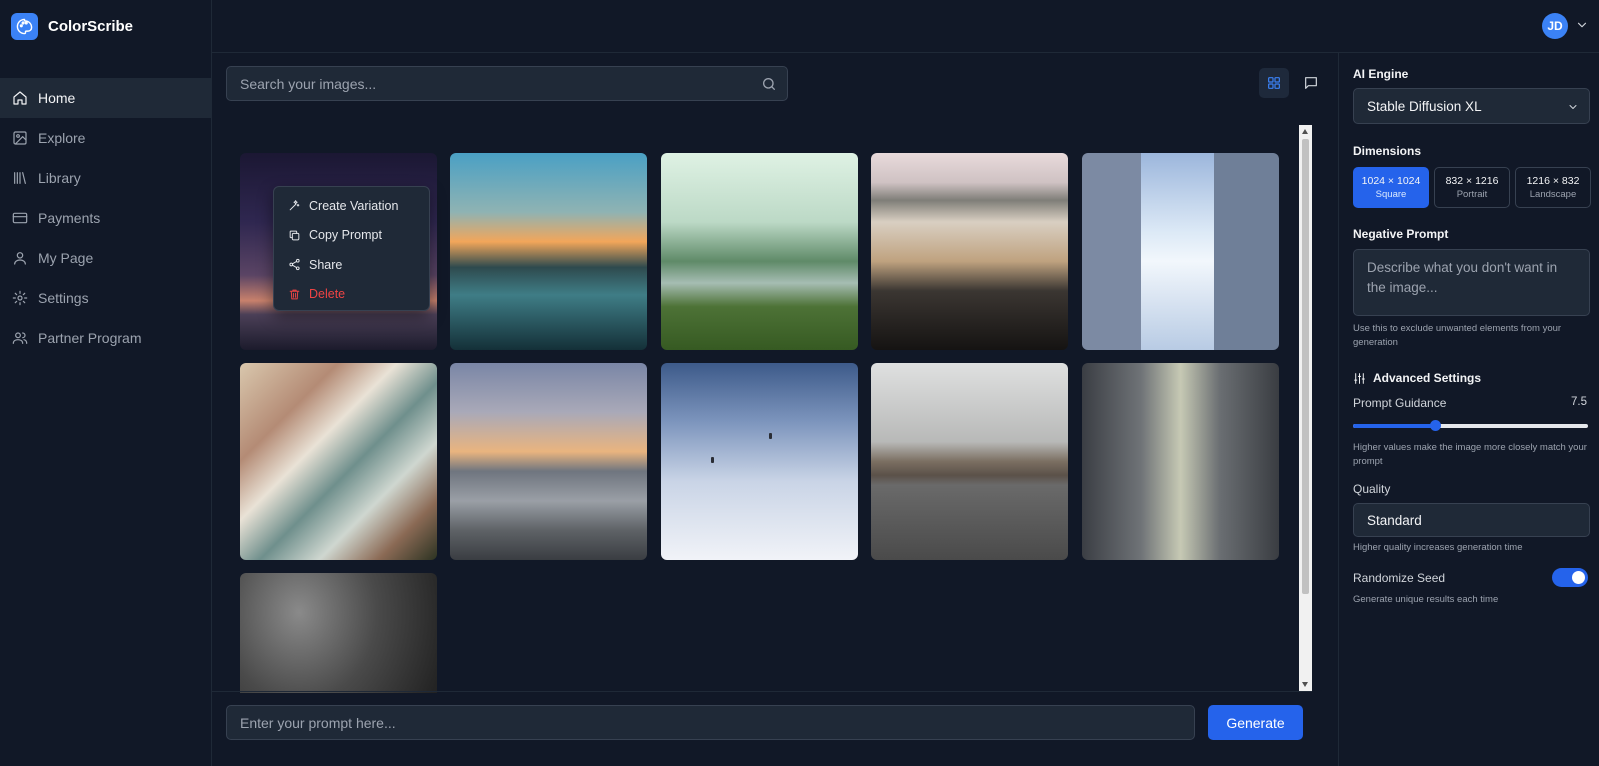 This screenshot has width=1599, height=766. Describe the element at coordinates (1305, 684) in the screenshot. I see `scroll-down-arrow` at that location.